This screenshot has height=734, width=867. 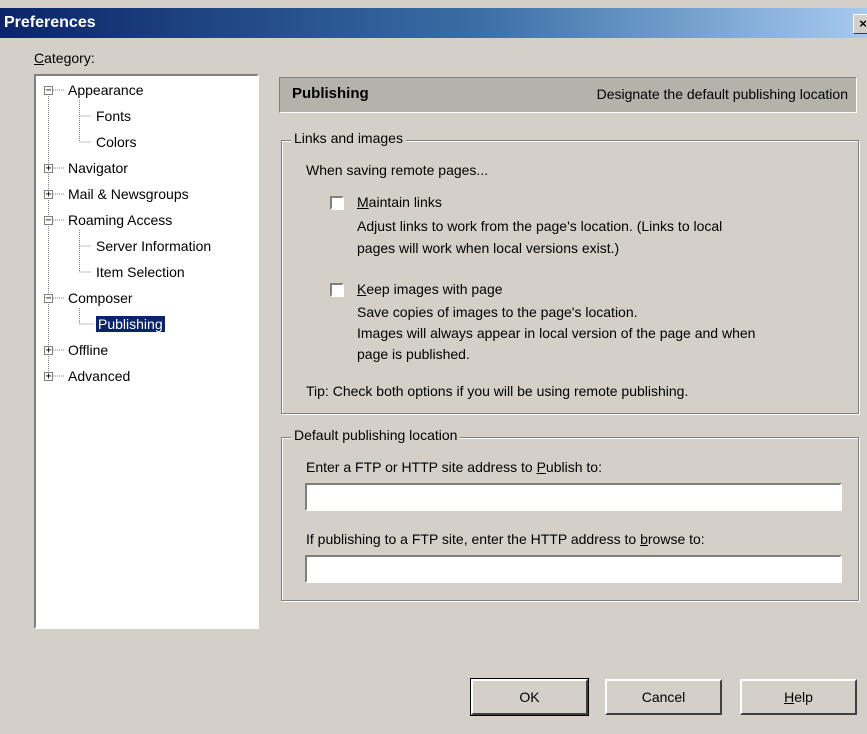 What do you see at coordinates (140, 272) in the screenshot?
I see `tree-item-item-selection: Item Selection` at bounding box center [140, 272].